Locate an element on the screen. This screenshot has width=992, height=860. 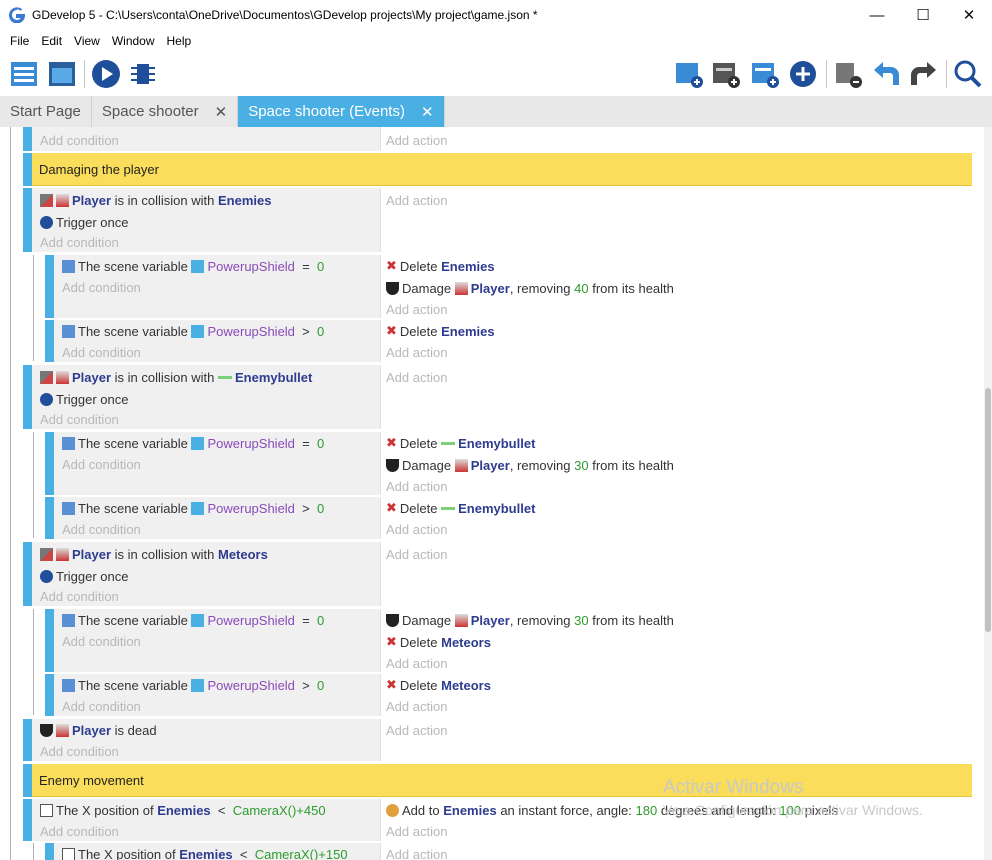
scene-window-icon is located at coordinates (62, 74).